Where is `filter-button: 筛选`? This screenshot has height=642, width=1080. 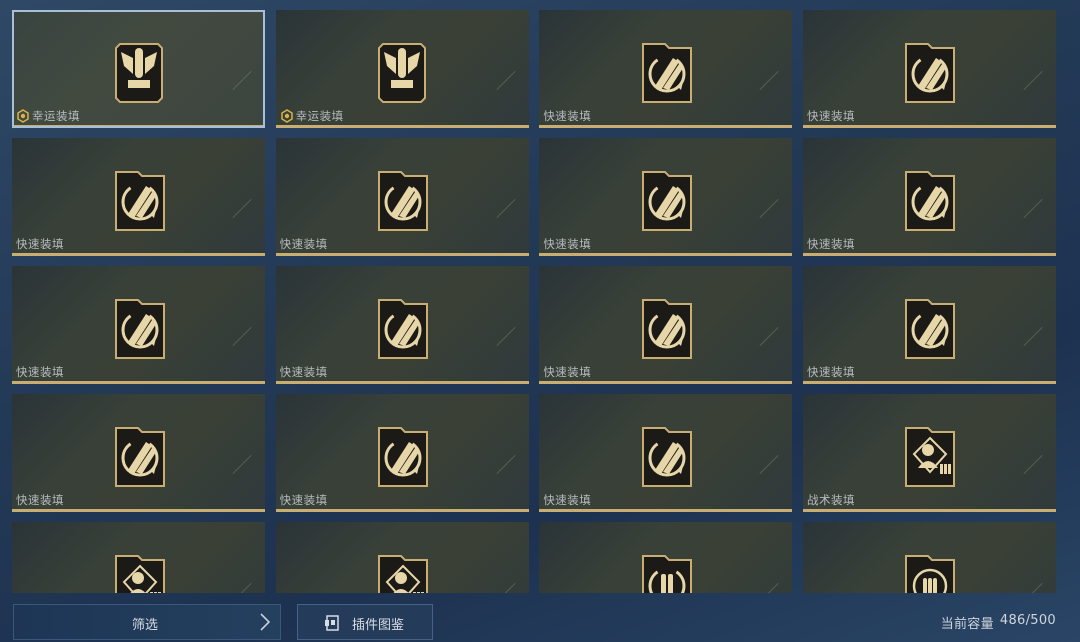
filter-button: 筛选 is located at coordinates (147, 622).